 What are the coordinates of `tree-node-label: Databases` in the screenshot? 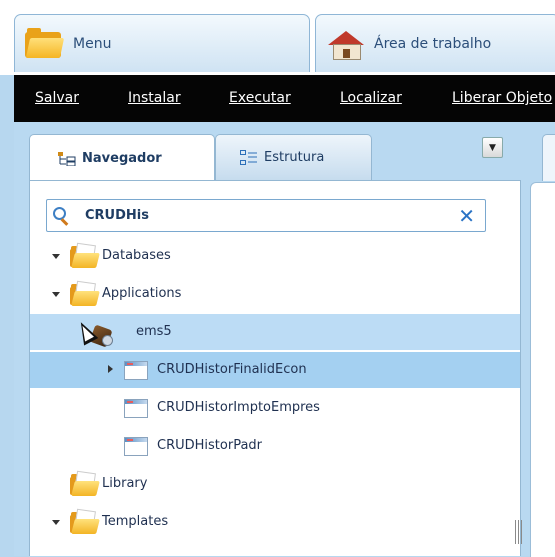 It's located at (136, 255).